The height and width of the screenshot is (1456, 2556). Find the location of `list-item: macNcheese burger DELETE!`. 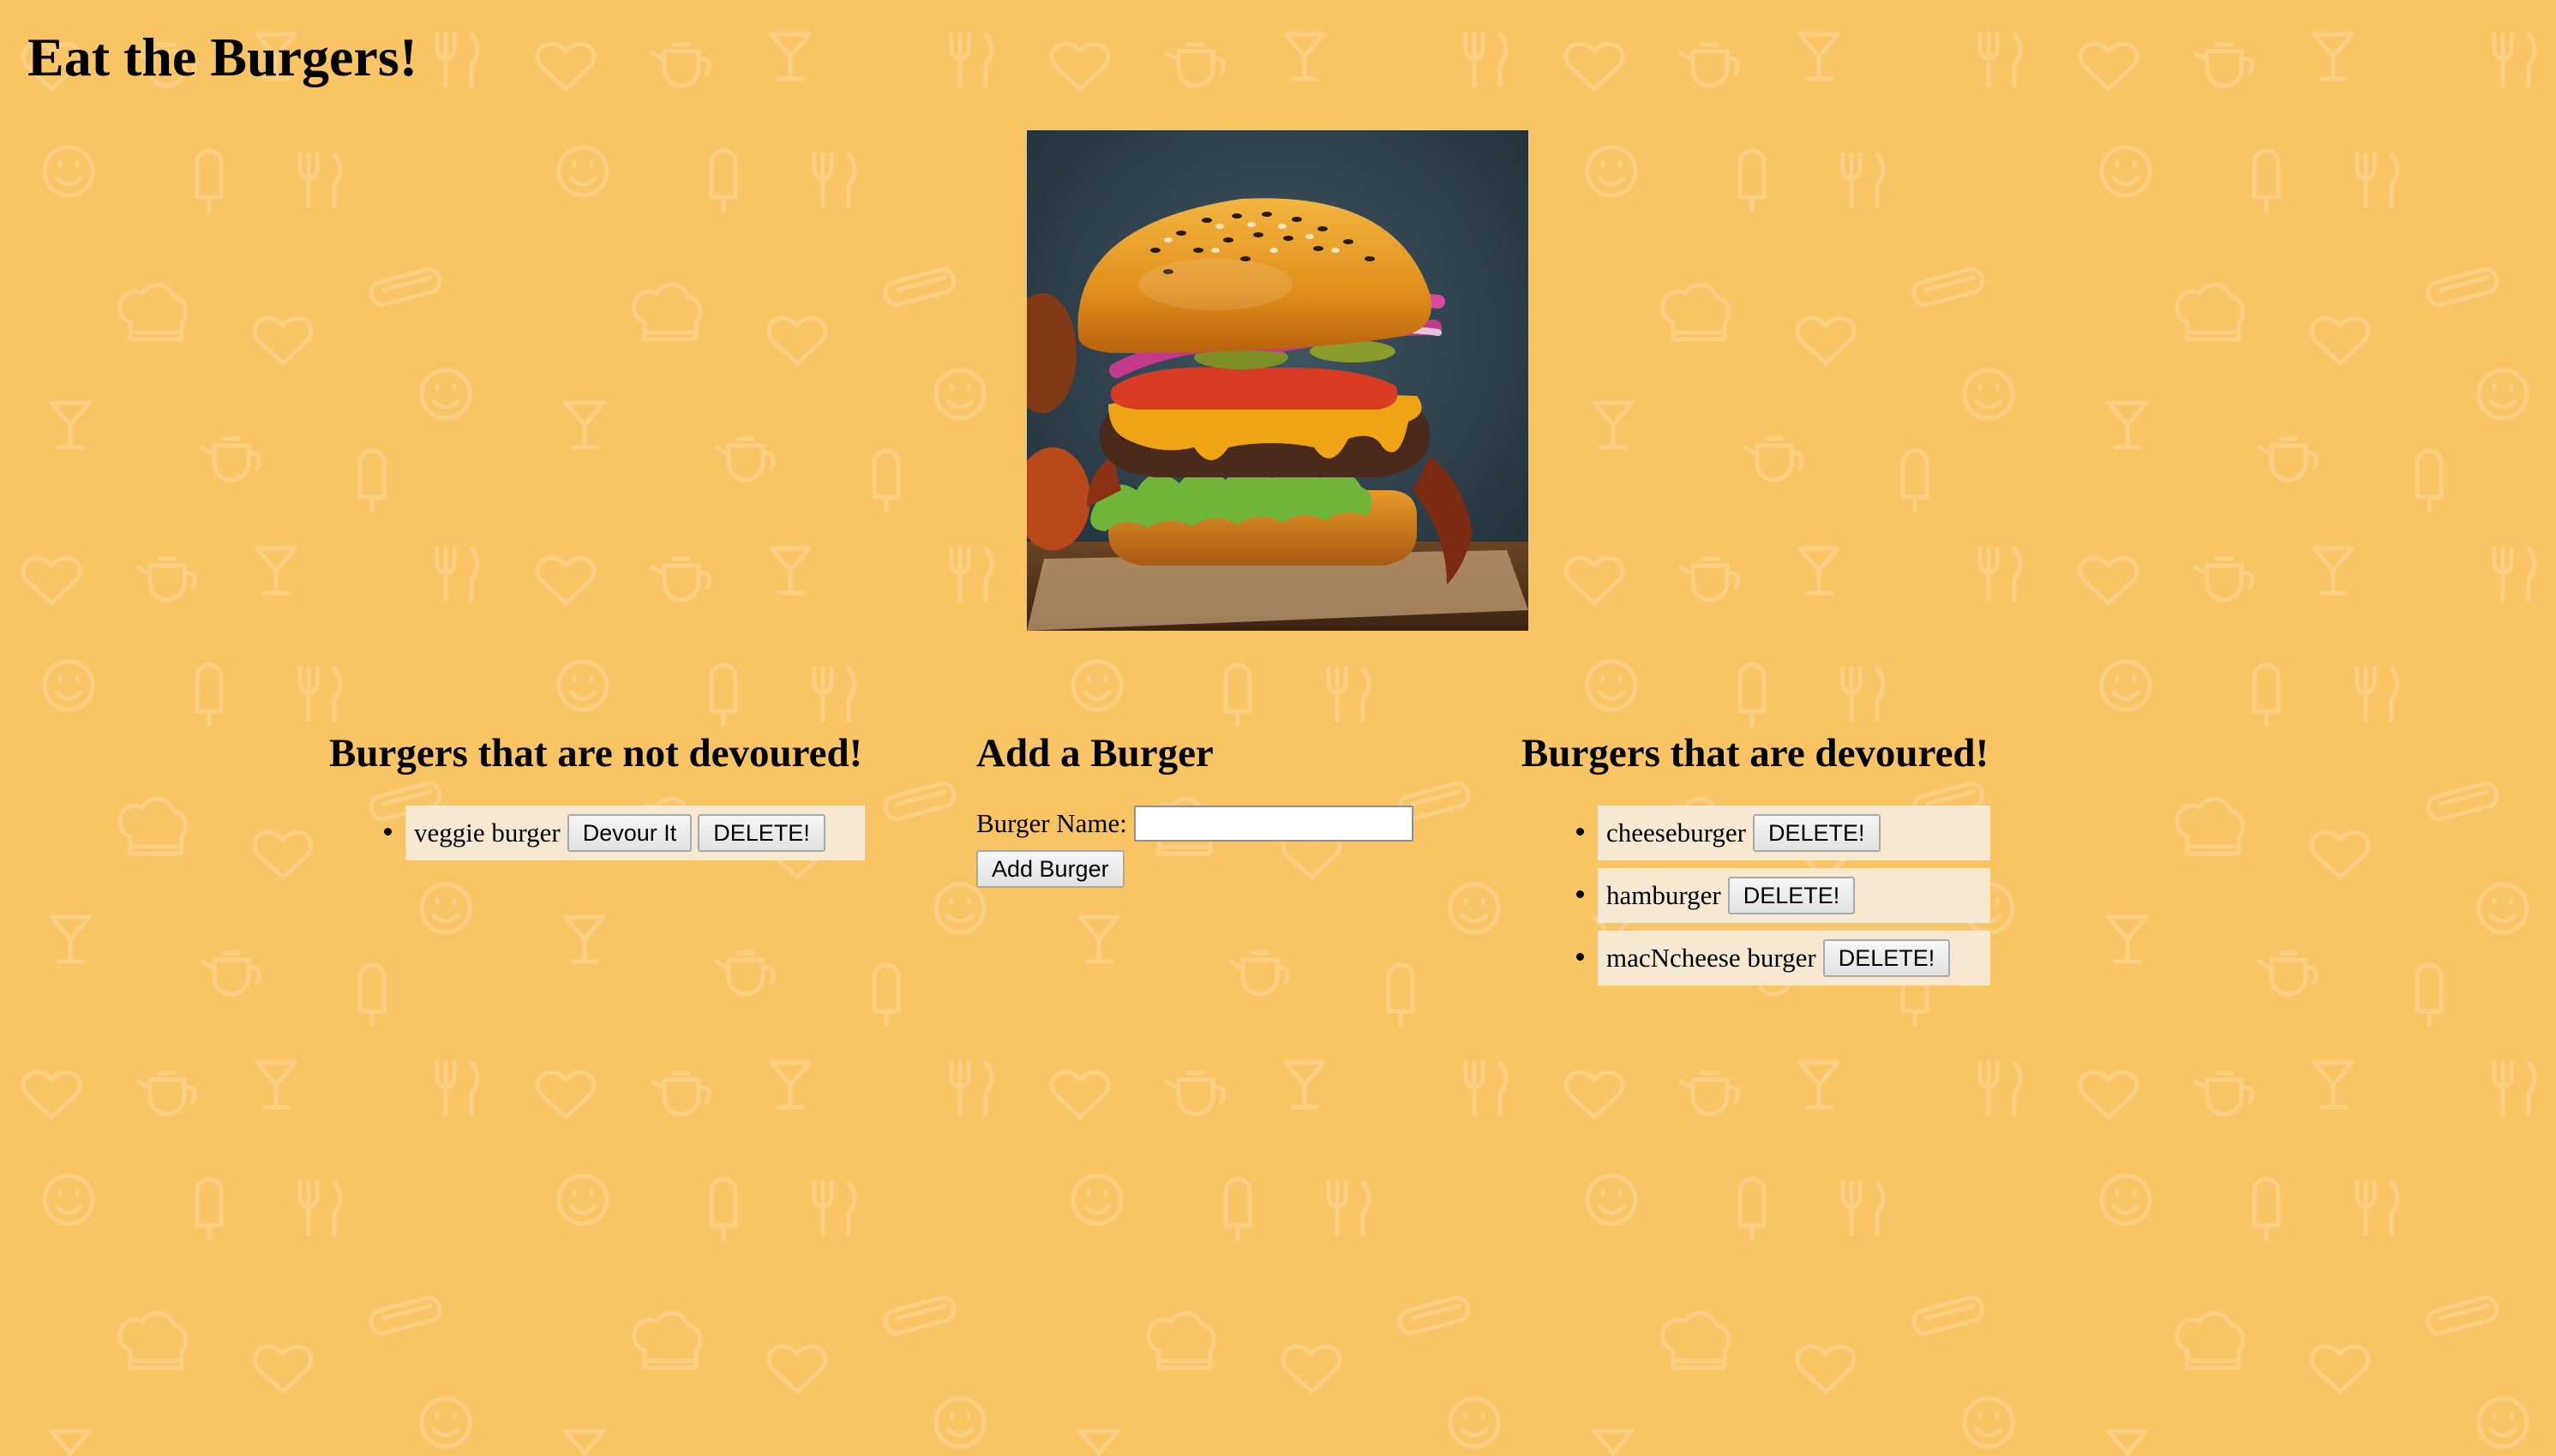

list-item: macNcheese burger DELETE! is located at coordinates (1842, 958).